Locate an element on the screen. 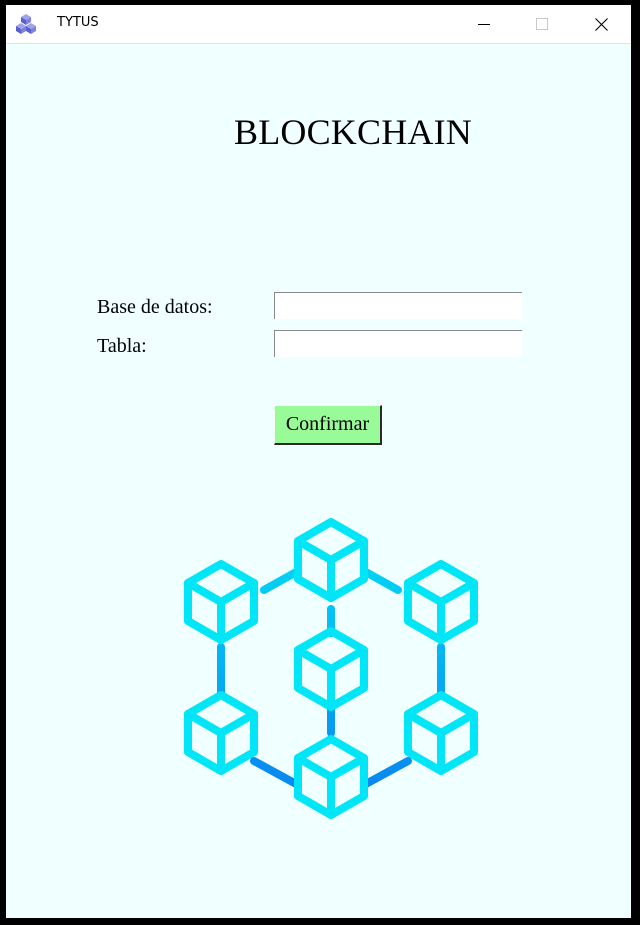 The height and width of the screenshot is (925, 640). table-label: Tabla: is located at coordinates (122, 346).